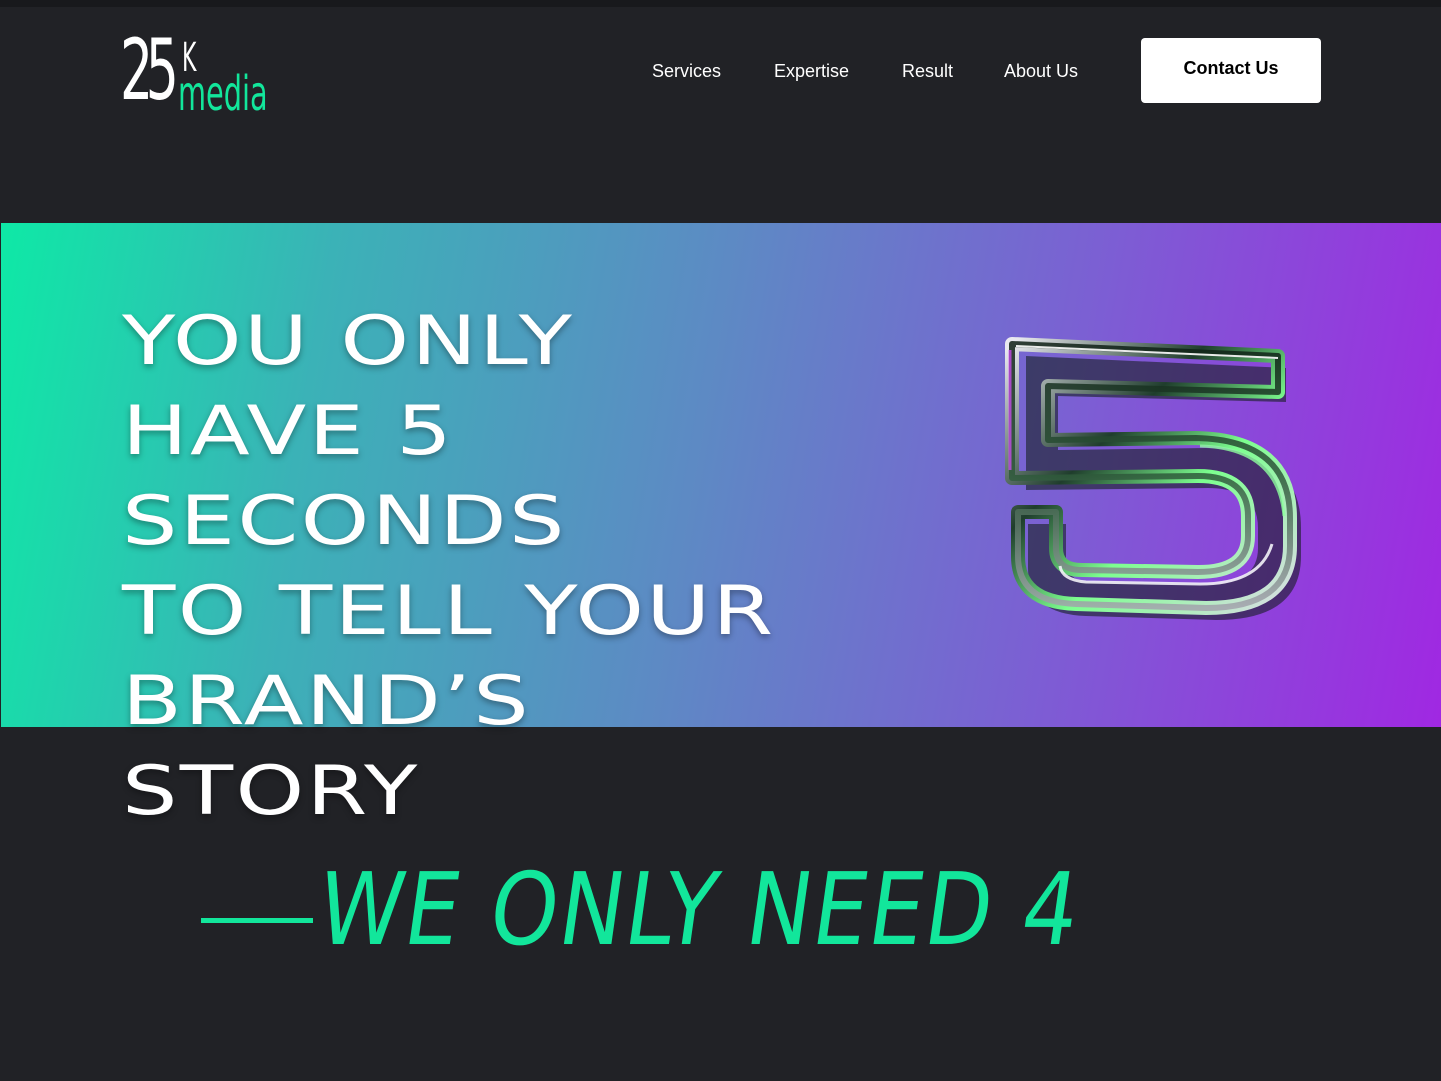 This screenshot has height=1081, width=1441. I want to click on logo-number: 25, so click(149, 70).